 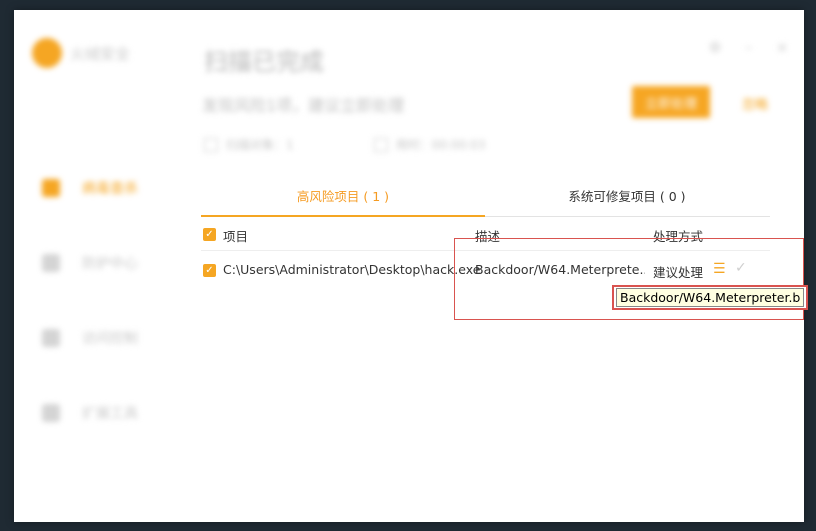 I want to click on sidebar-item-label: 扩展工具, so click(x=110, y=413).